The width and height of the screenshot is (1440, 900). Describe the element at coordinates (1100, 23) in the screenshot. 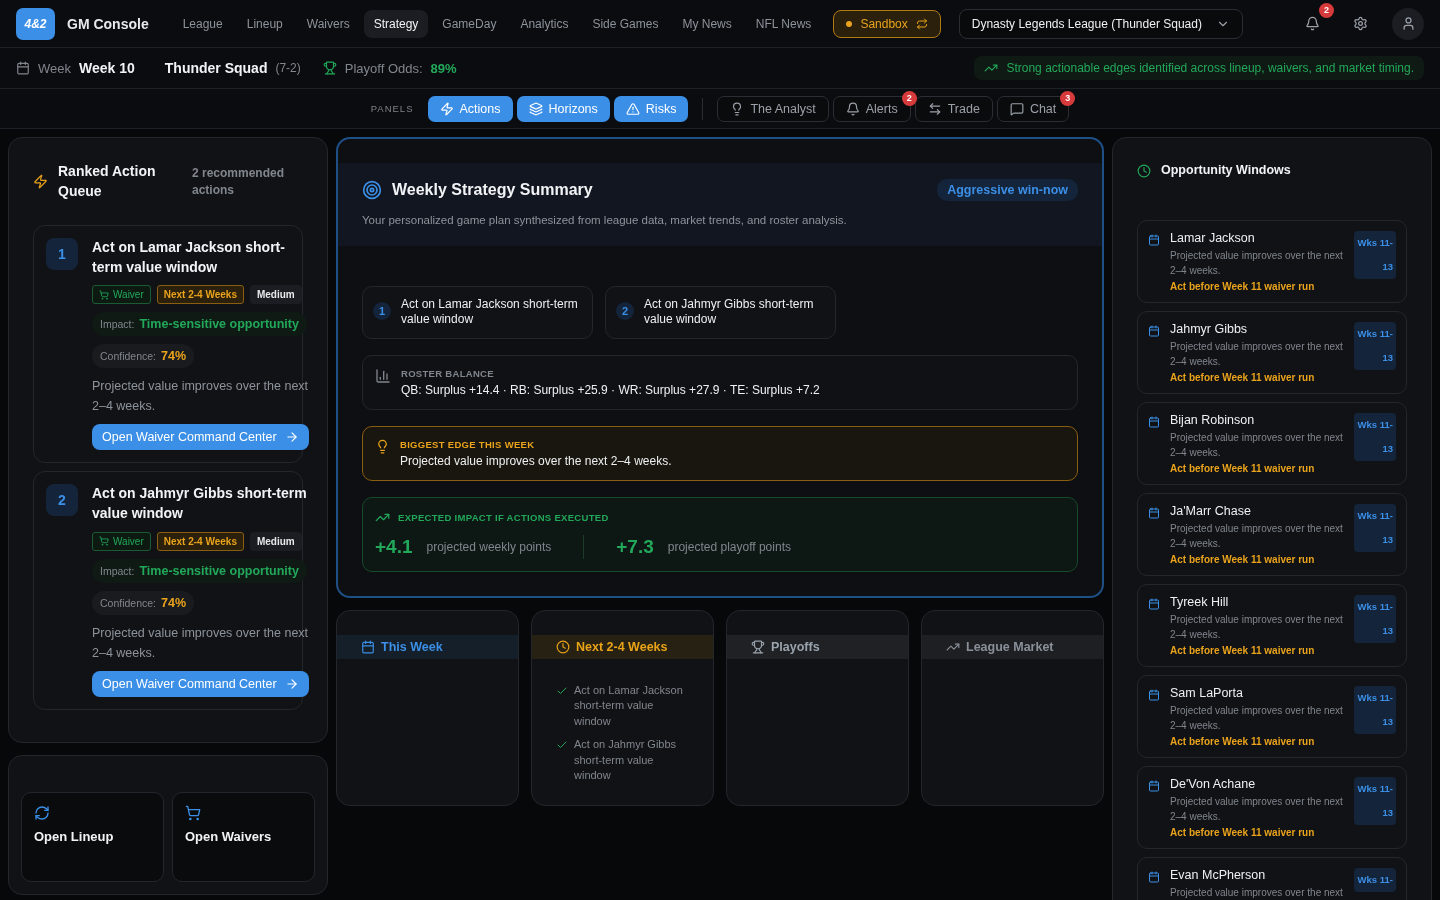

I see `league-select: Dynasty Legends League (Thunder Squad)` at that location.